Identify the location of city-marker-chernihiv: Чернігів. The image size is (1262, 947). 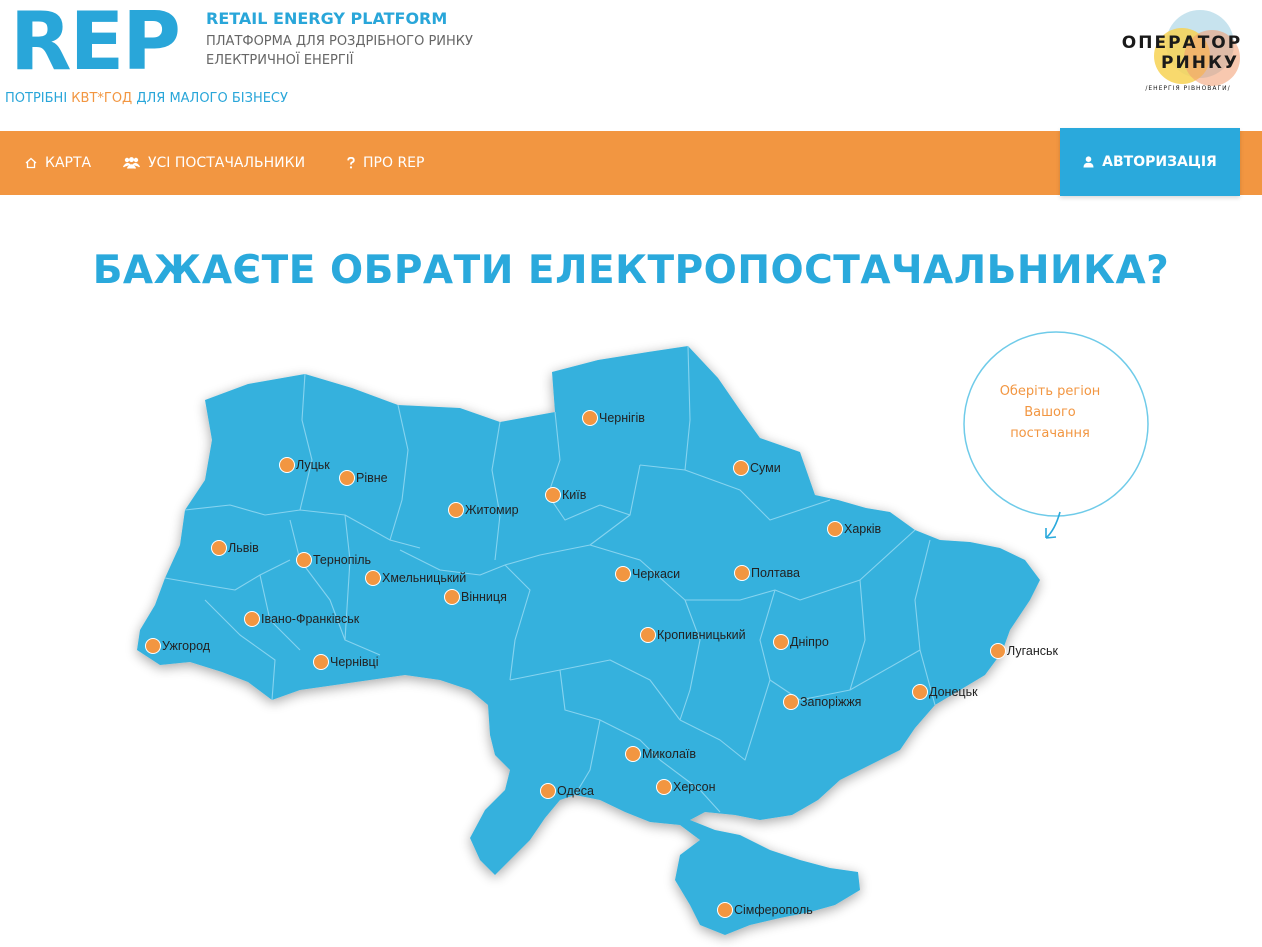
(613, 418).